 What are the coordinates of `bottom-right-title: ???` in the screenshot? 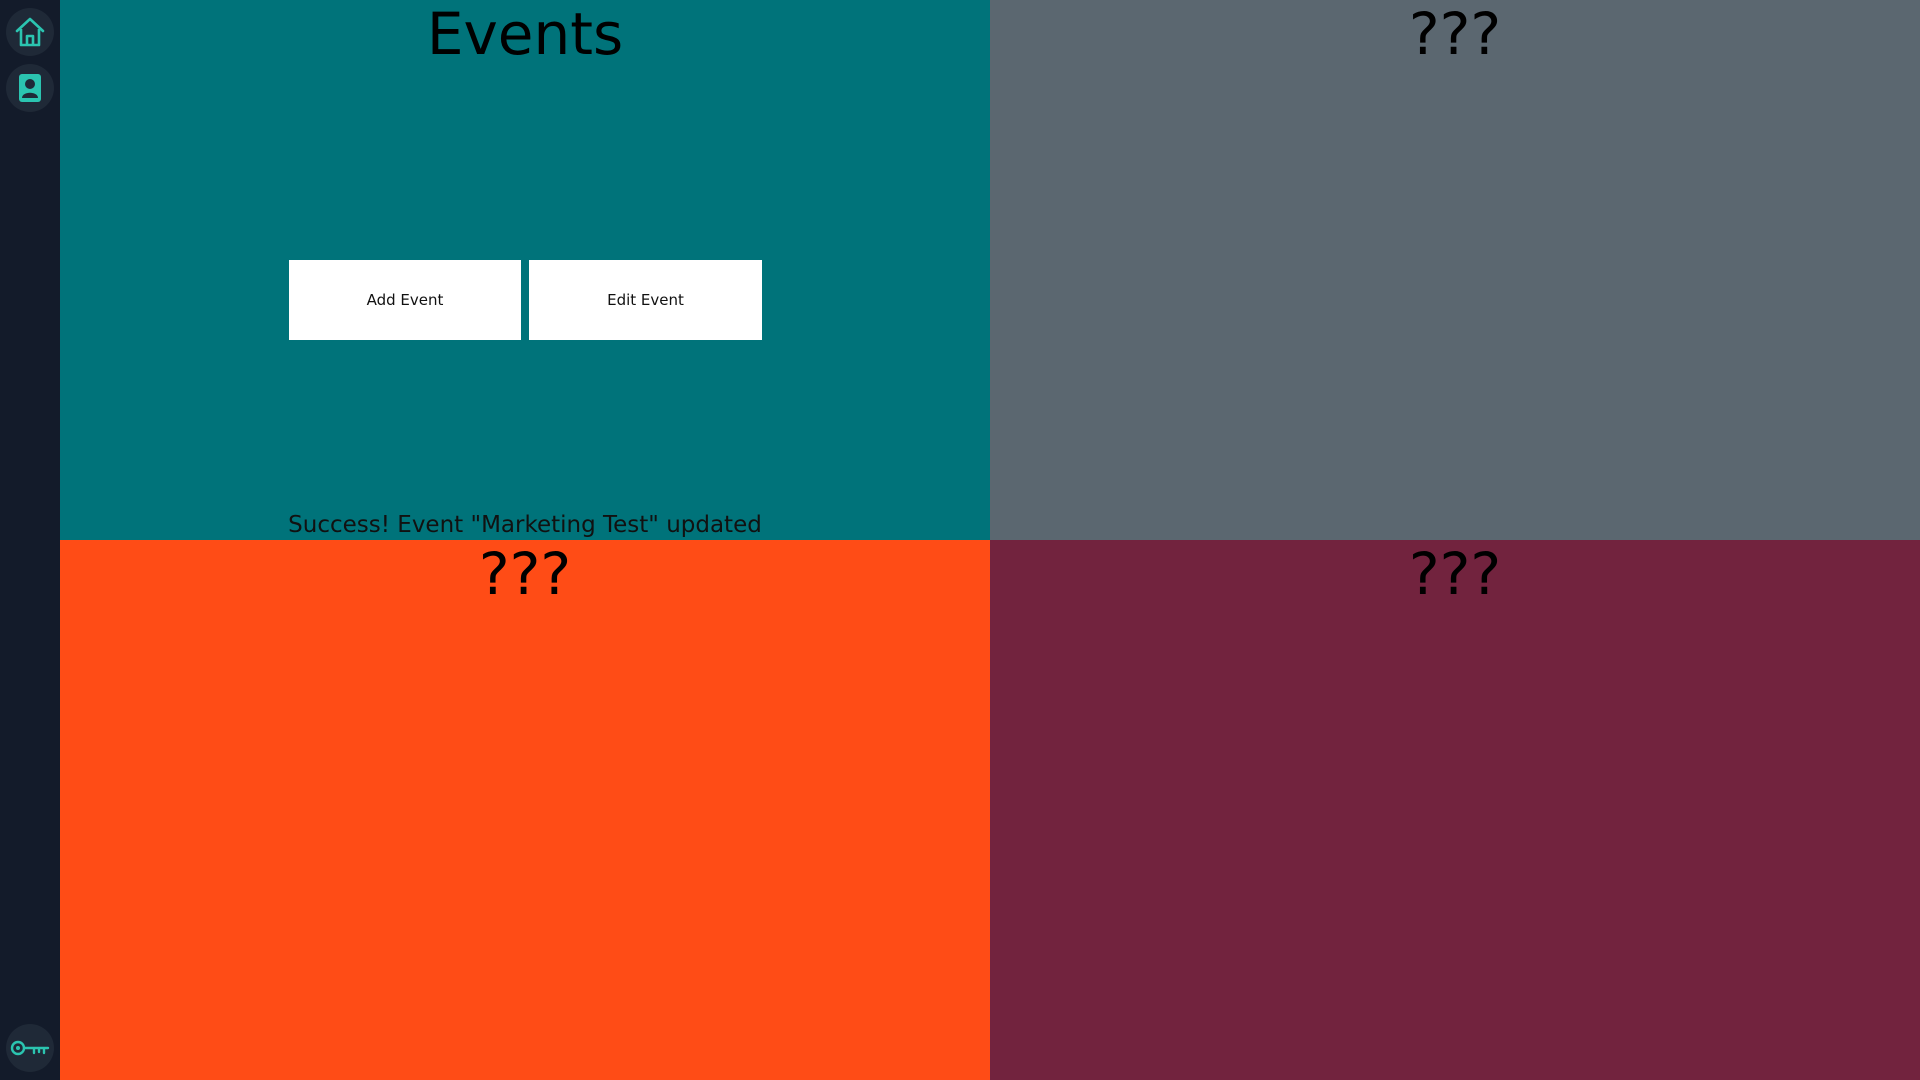 It's located at (1455, 574).